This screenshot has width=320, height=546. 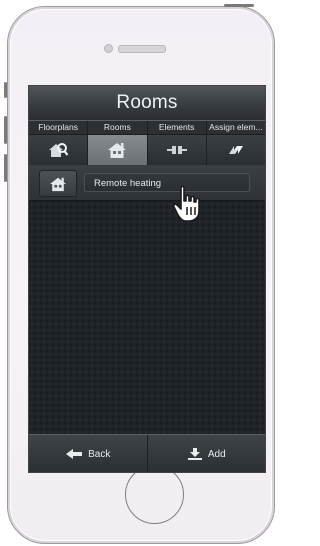 I want to click on tab-floorplans-button, so click(x=59, y=150).